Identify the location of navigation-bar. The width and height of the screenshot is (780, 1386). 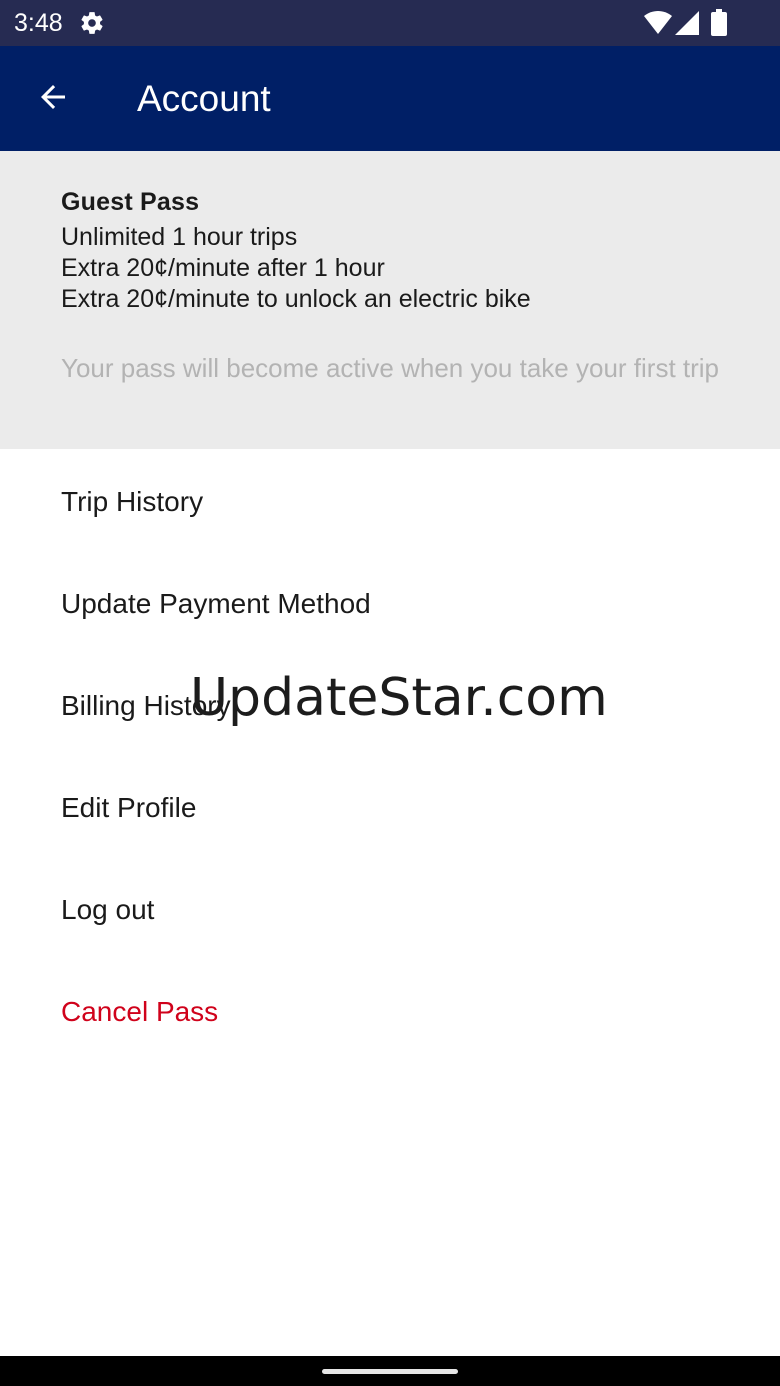
(390, 1371).